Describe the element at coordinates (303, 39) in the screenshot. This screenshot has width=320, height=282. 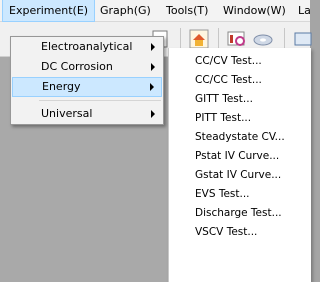
I see `window-icon` at that location.